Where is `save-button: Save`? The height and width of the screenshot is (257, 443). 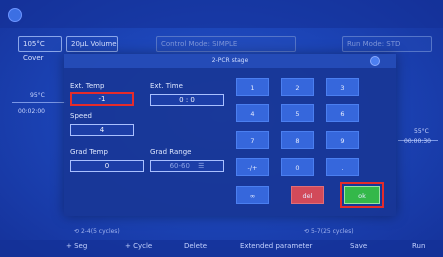 save-button: Save is located at coordinates (358, 246).